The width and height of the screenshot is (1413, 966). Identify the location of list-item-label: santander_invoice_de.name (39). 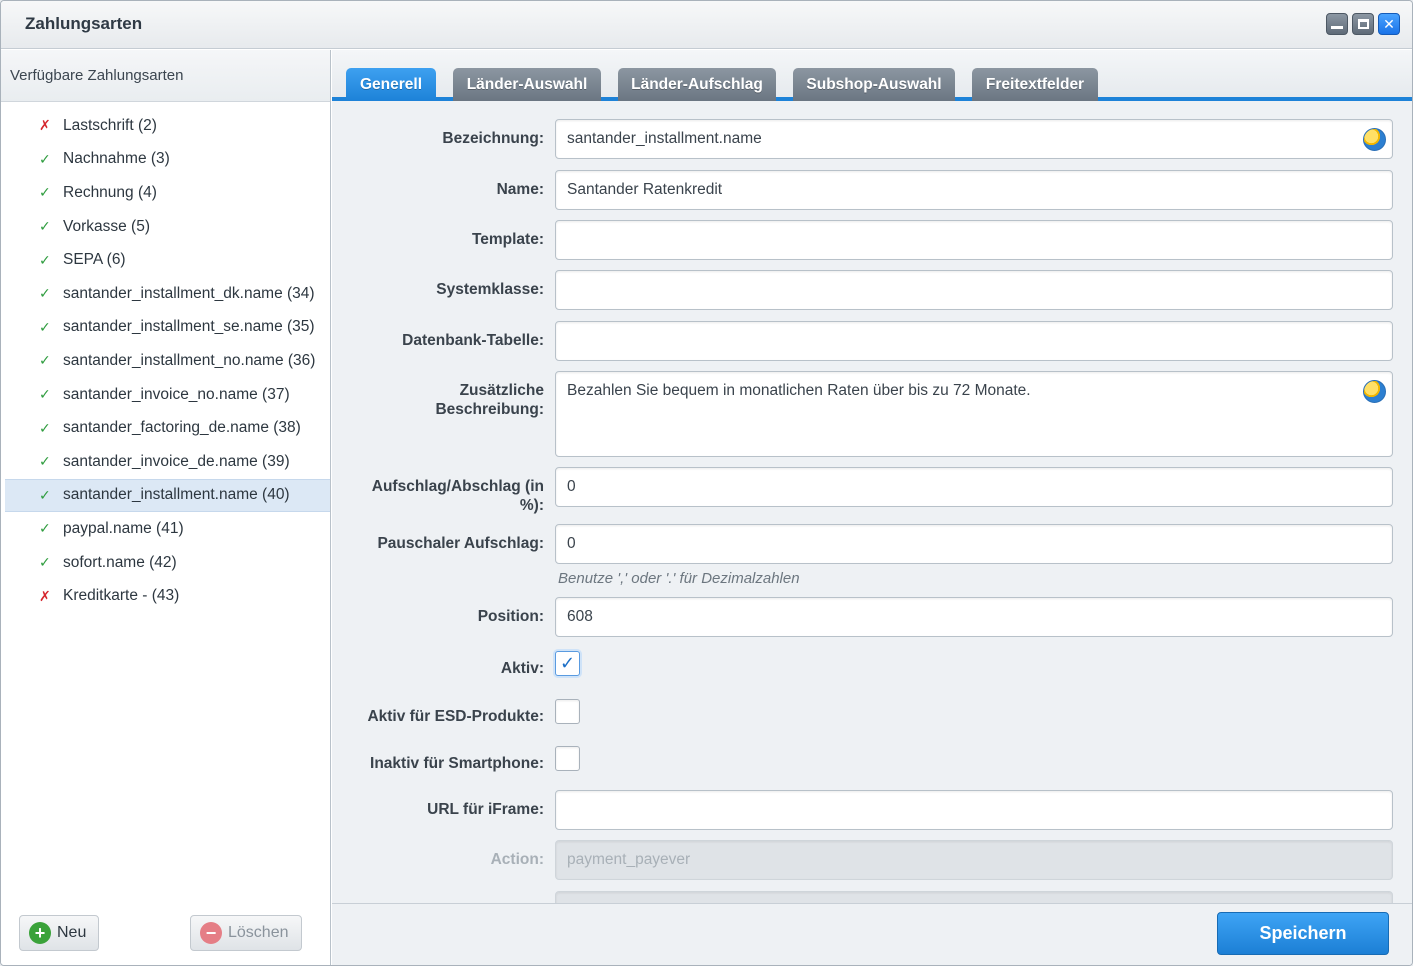
(176, 461).